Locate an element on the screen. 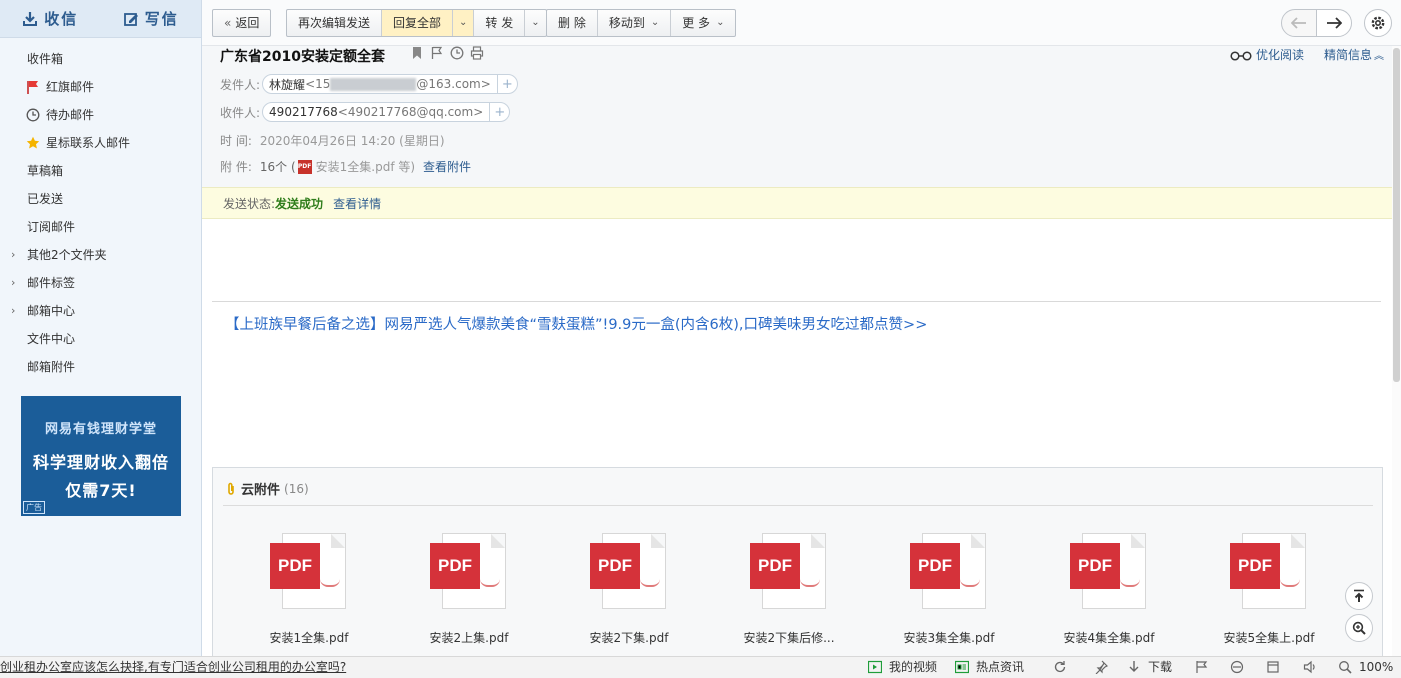 The width and height of the screenshot is (1401, 678). from-name: 林旋耀 is located at coordinates (287, 84).